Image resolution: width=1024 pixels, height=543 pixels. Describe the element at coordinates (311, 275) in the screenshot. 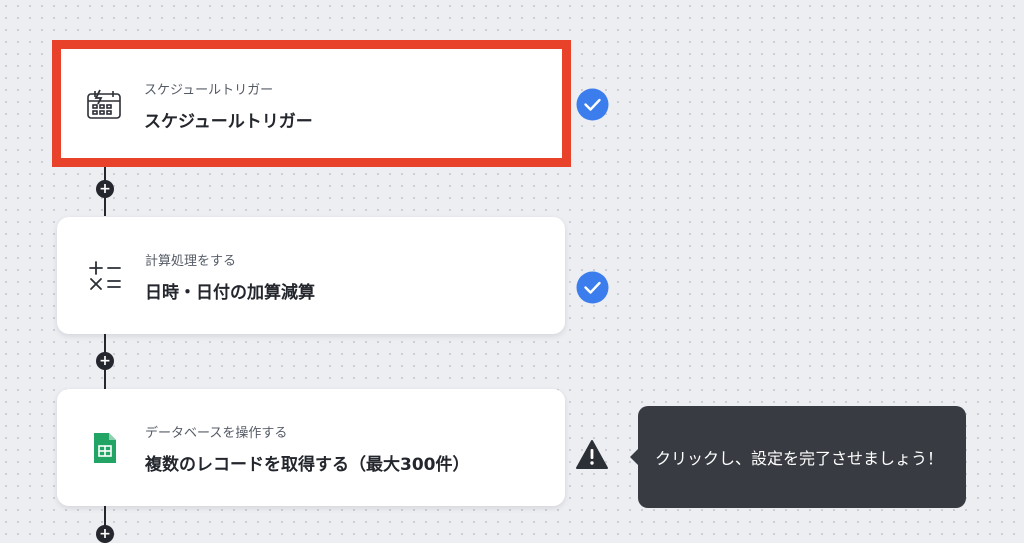

I see `step-card-calculation: 計算処理をする 日時・日付の加算減算` at that location.